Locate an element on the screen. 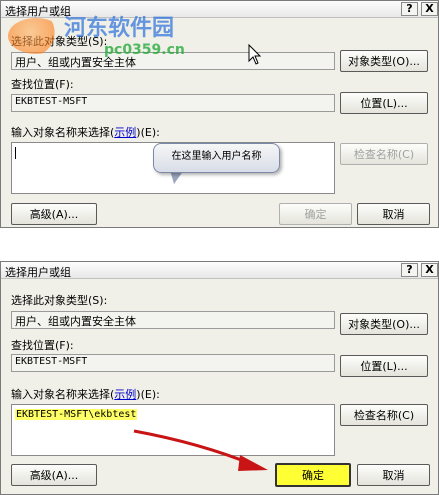 The image size is (439, 495). watermark-logo-icon is located at coordinates (36, 36).